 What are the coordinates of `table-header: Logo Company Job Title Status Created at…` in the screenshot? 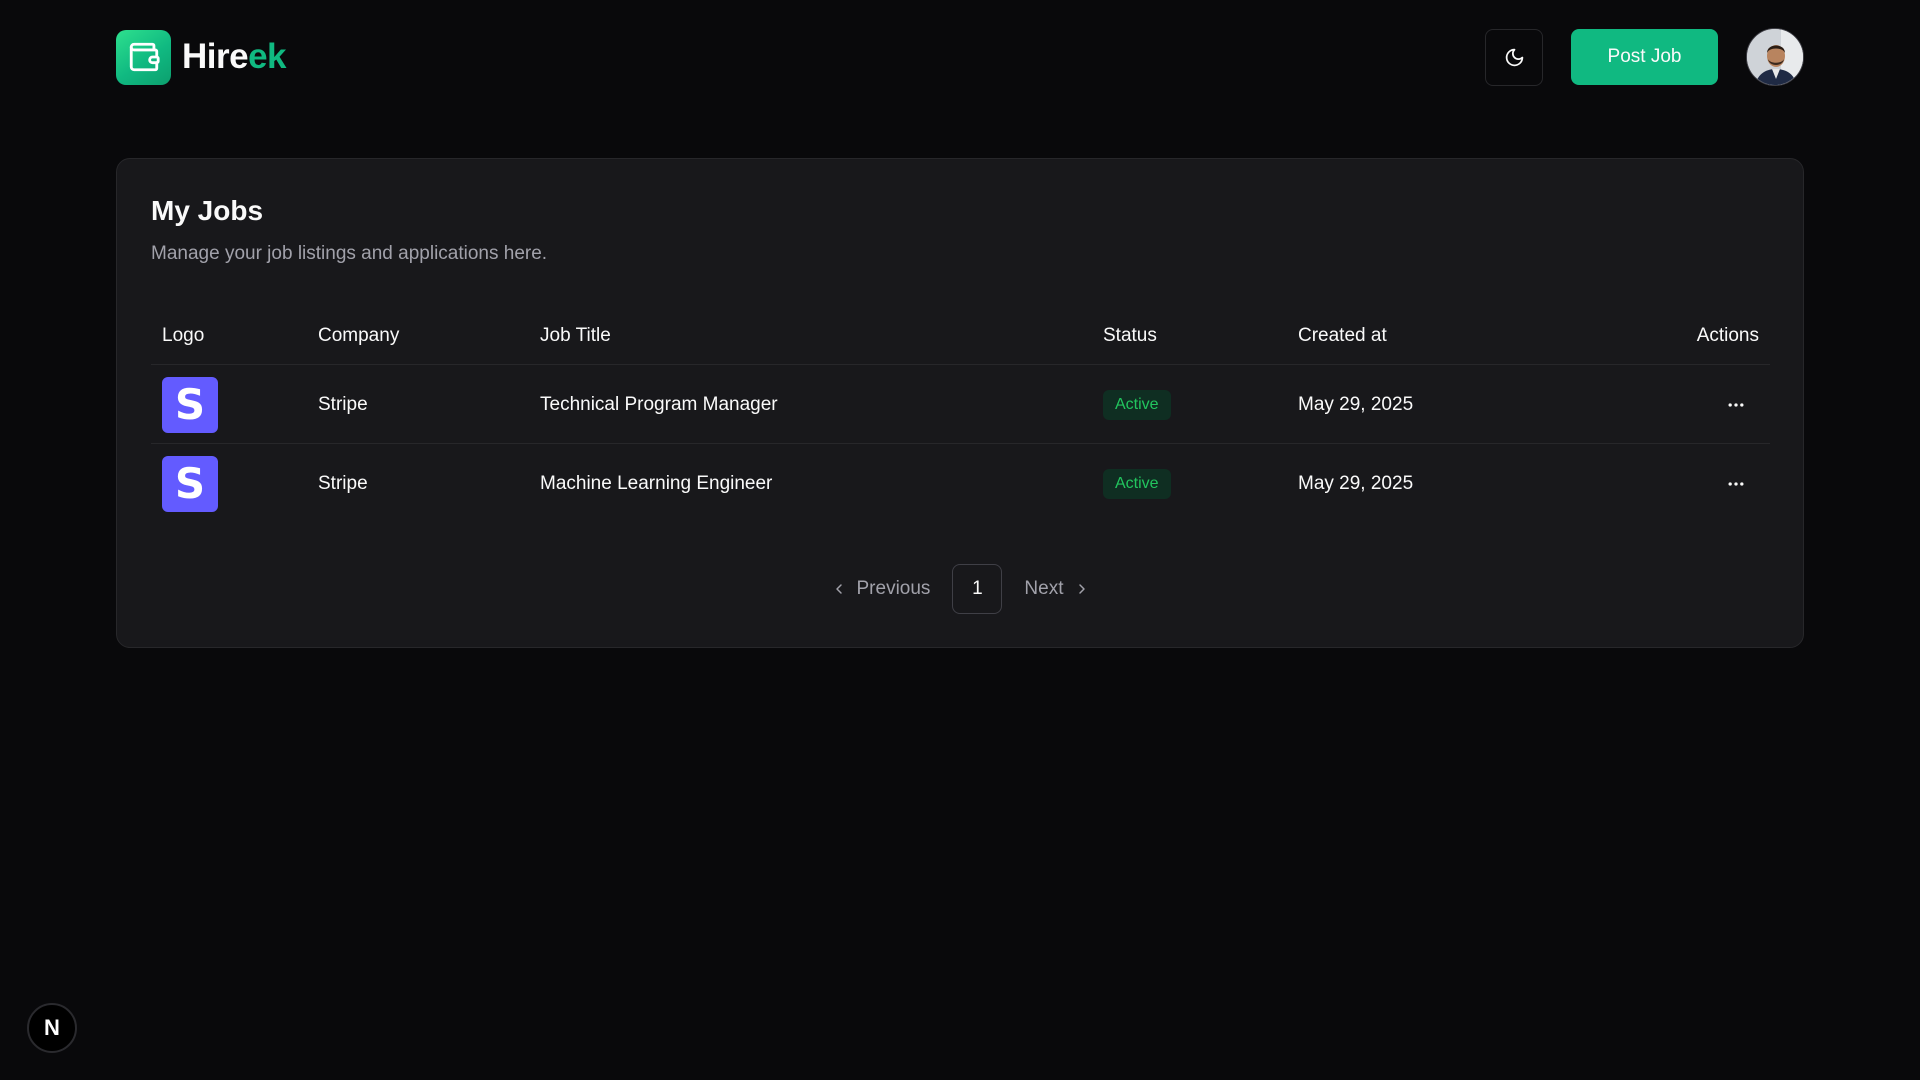 It's located at (960, 336).